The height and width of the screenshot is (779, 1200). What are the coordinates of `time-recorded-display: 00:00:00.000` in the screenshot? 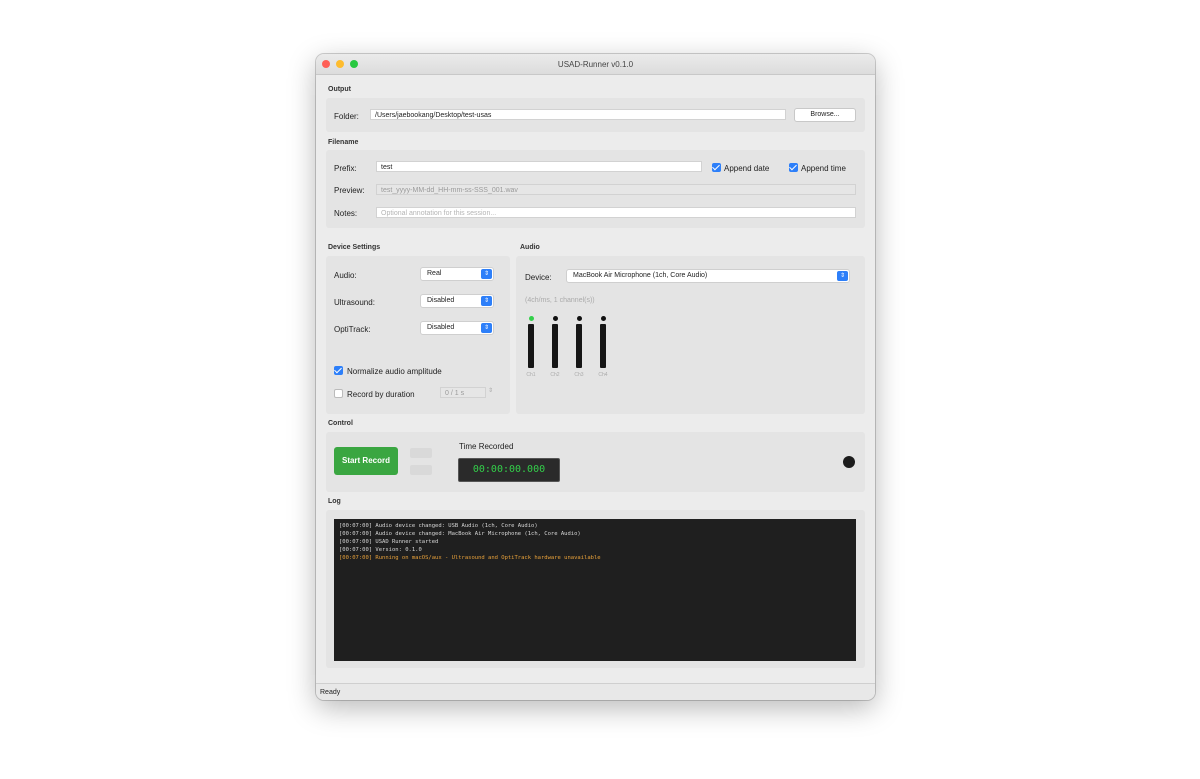 It's located at (509, 470).